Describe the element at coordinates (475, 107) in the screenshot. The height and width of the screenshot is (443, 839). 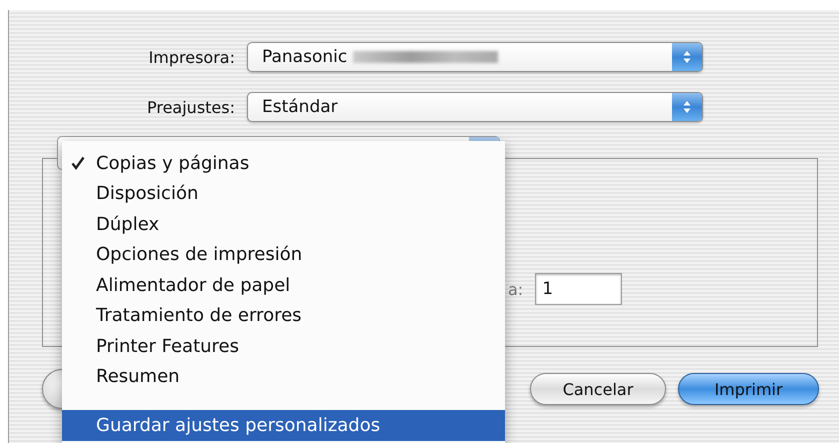
I see `presets-popup: Estándar` at that location.